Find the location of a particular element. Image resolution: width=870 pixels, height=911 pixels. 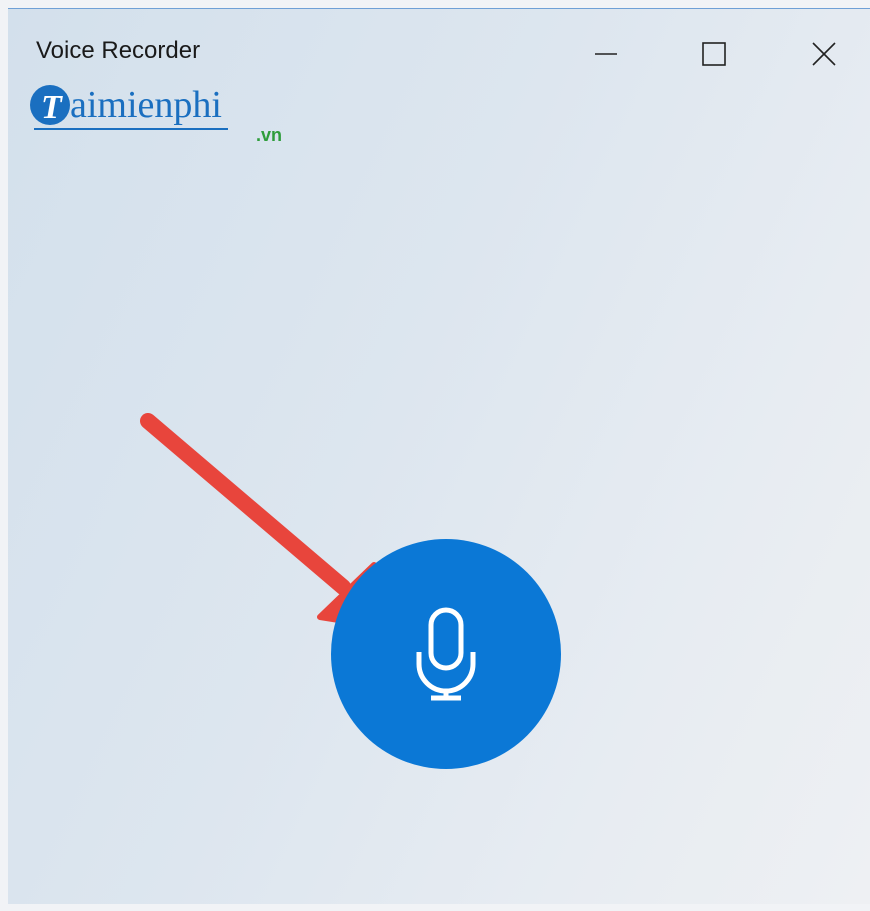

window-title: Voice Recorder is located at coordinates (118, 50).